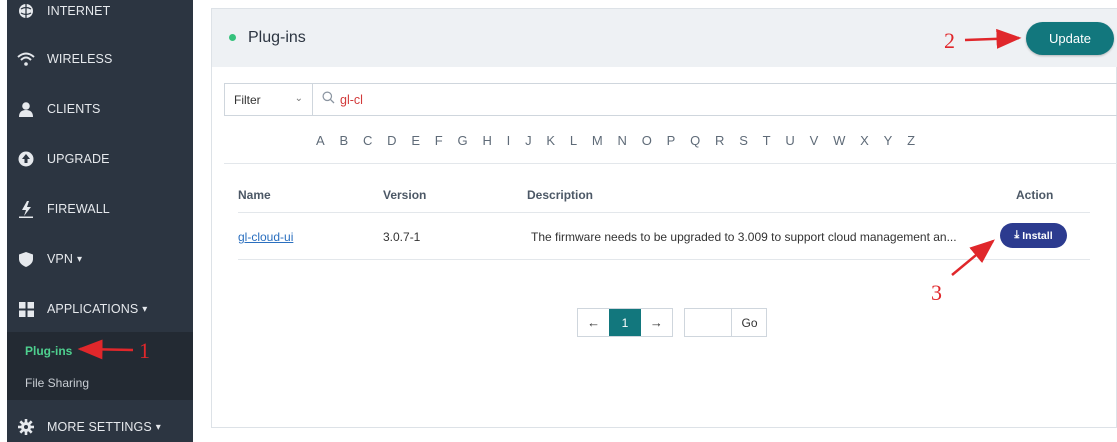 Image resolution: width=1117 pixels, height=442 pixels. I want to click on annotation-number-1: 1, so click(144, 350).